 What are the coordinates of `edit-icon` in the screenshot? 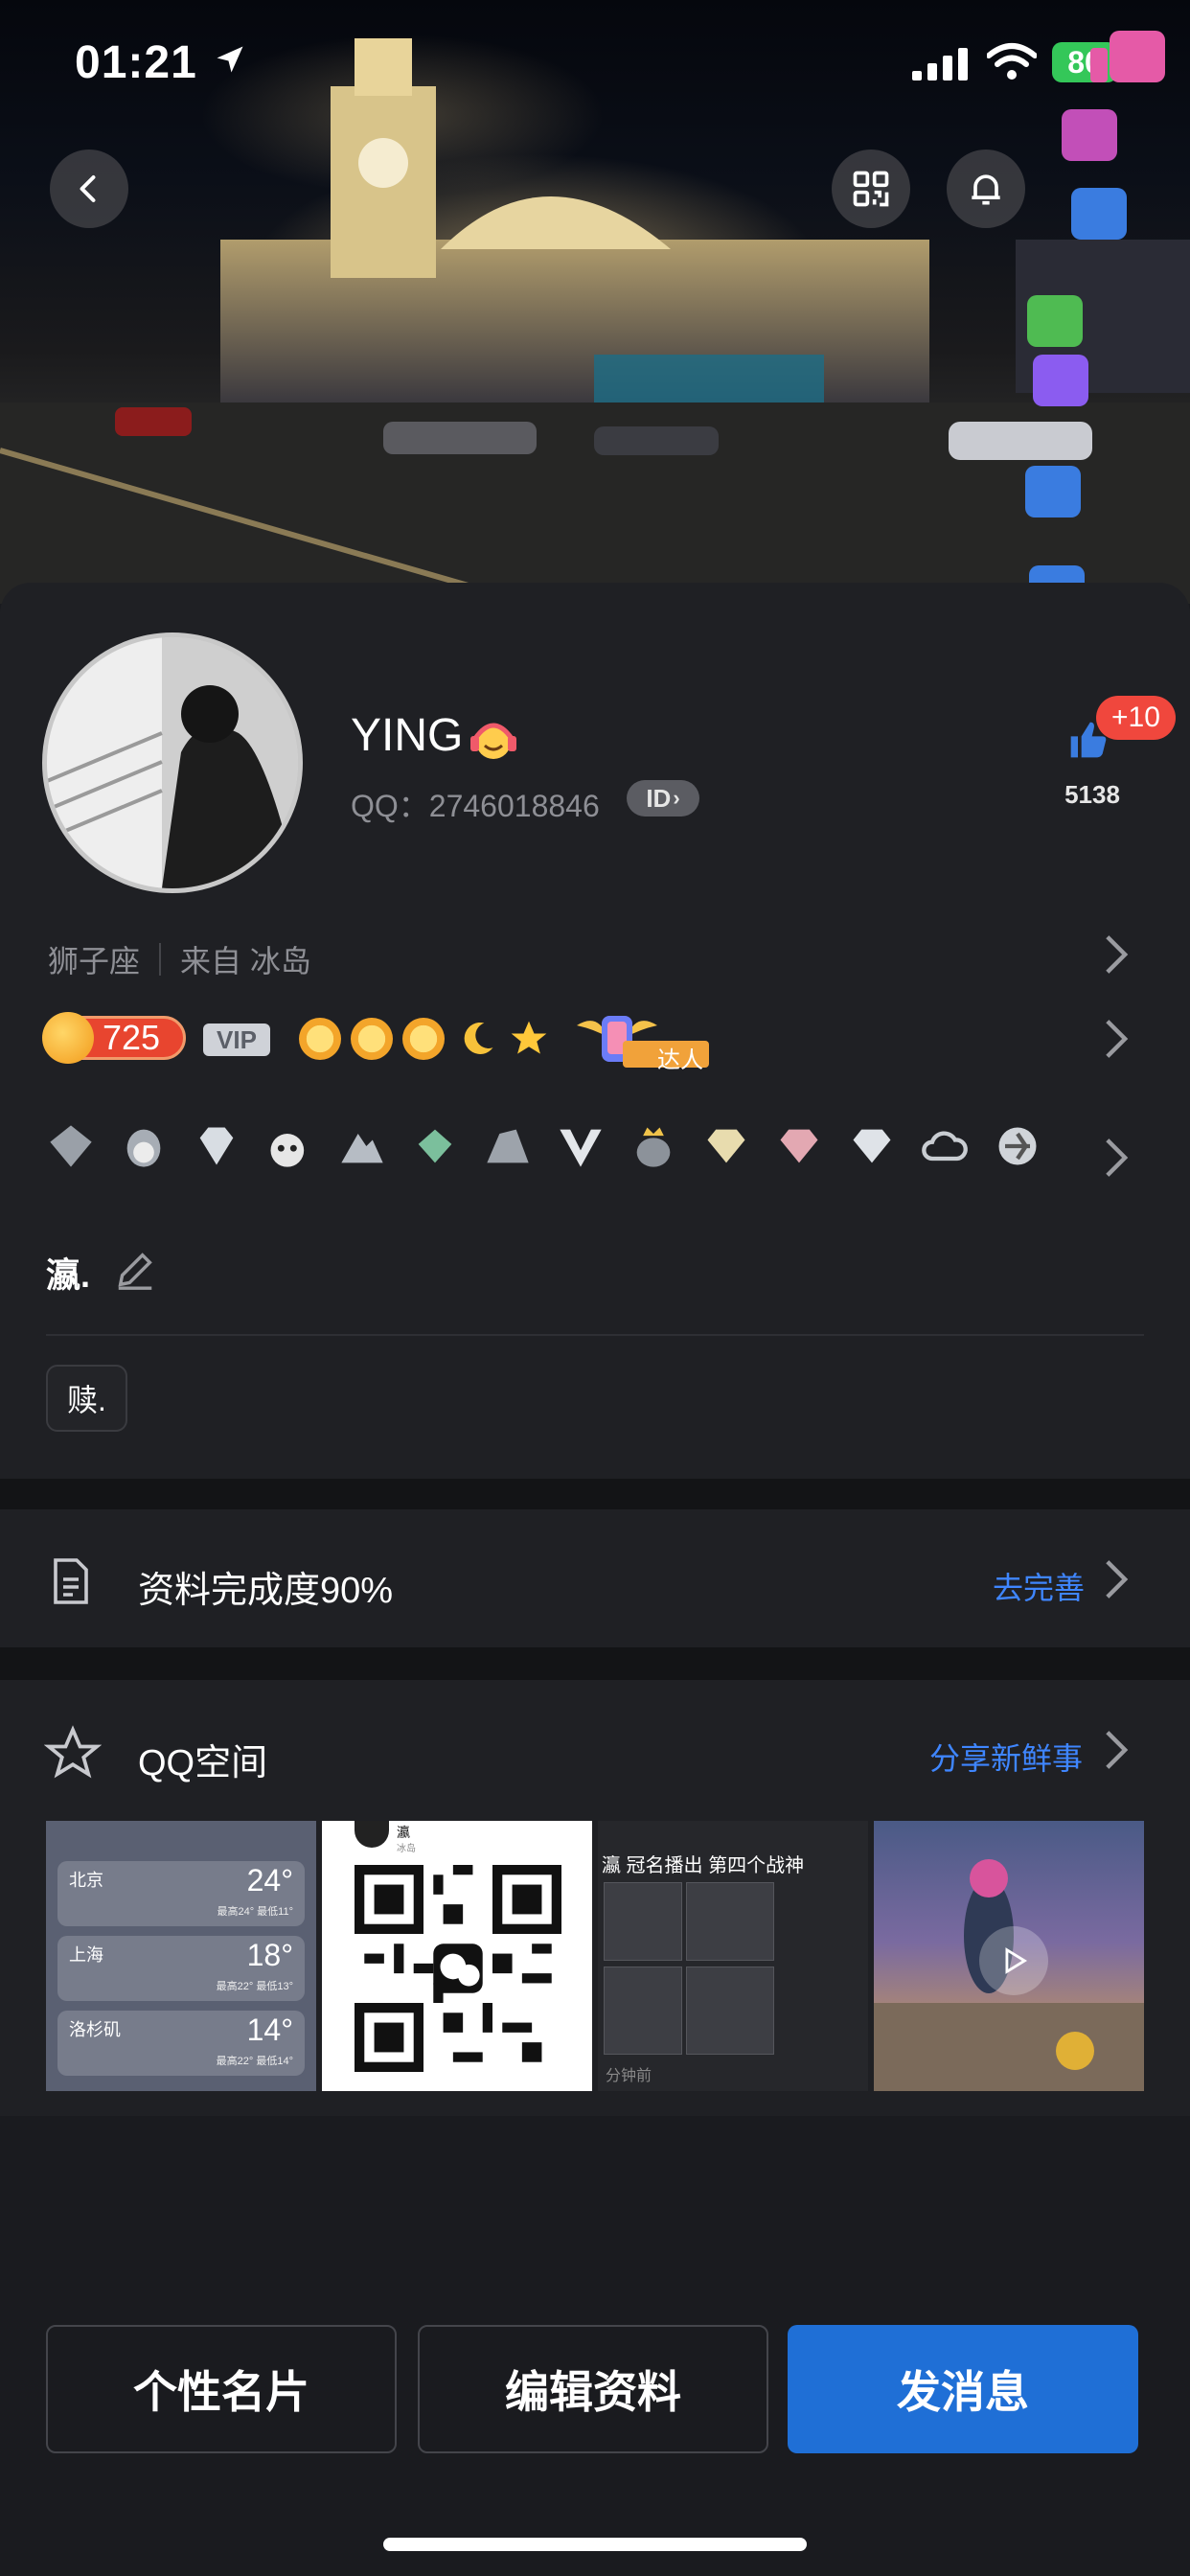 It's located at (135, 1272).